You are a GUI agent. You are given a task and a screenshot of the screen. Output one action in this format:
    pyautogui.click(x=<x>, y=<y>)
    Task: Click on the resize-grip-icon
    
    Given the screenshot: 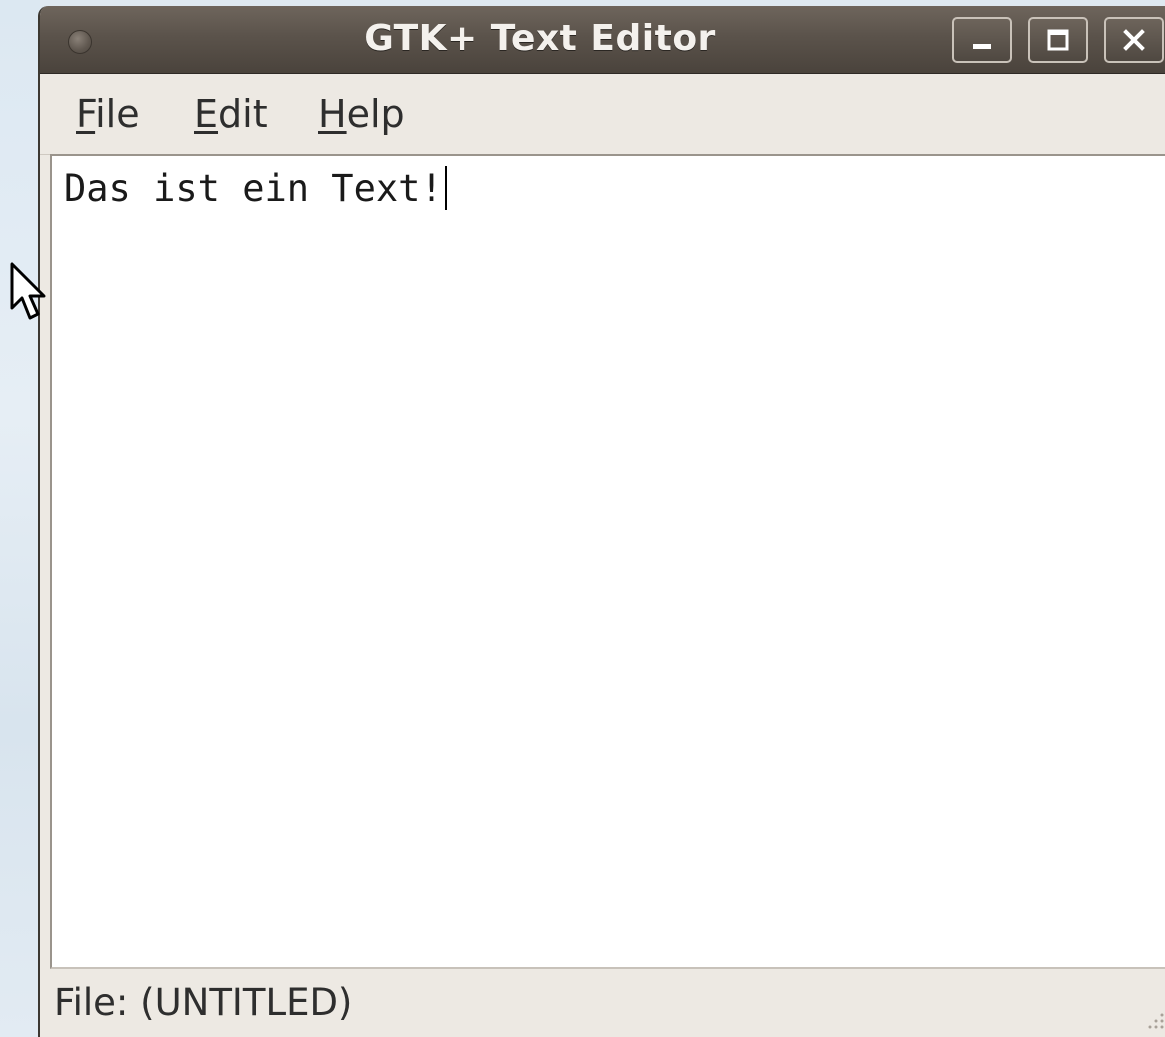 What is the action you would take?
    pyautogui.click(x=1152, y=1020)
    